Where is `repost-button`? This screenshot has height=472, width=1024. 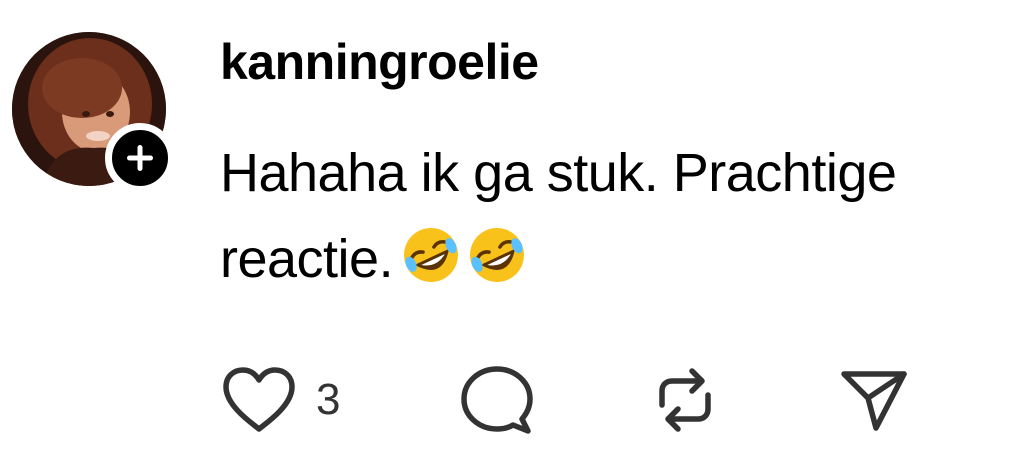
repost-button is located at coordinates (685, 400).